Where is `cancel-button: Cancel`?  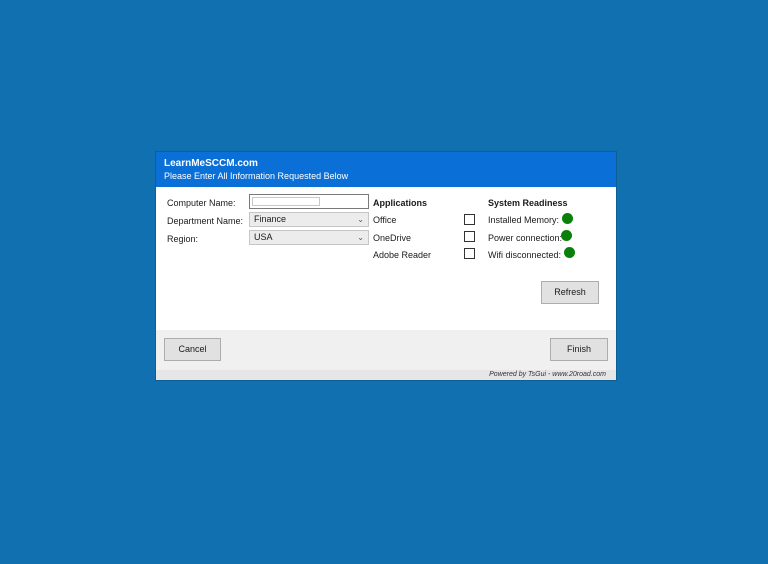 cancel-button: Cancel is located at coordinates (192, 349).